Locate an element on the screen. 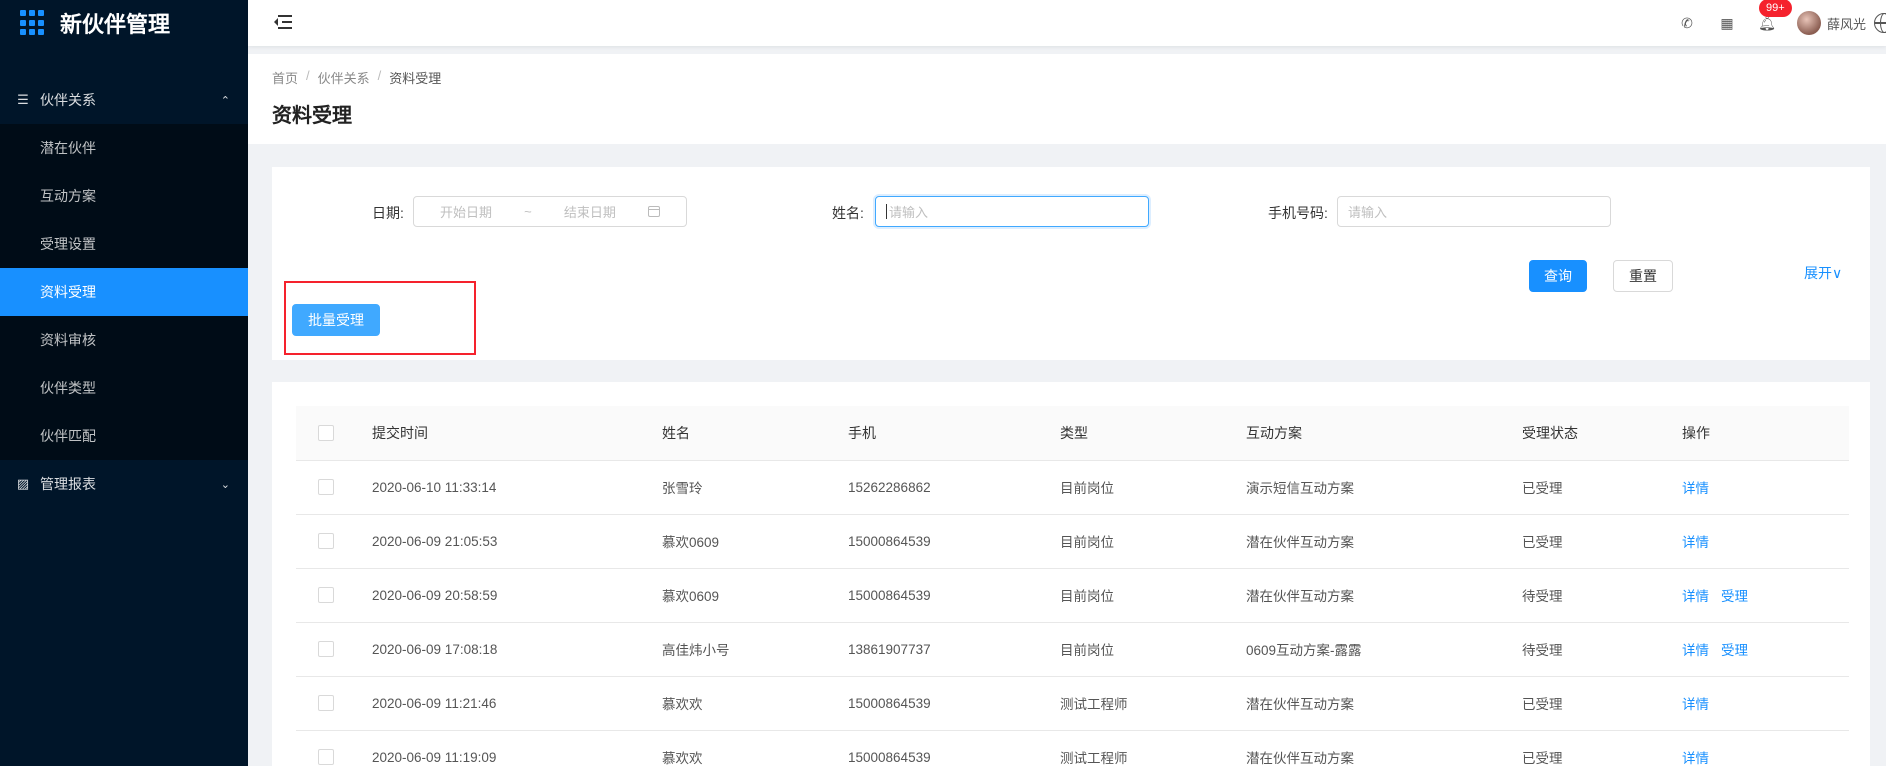 This screenshot has height=766, width=1886. cell-name: 张雪玲 is located at coordinates (755, 487).